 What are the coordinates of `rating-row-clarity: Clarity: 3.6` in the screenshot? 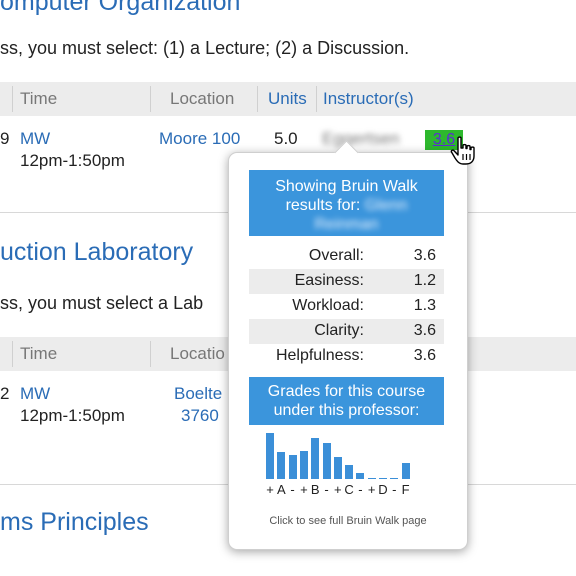 It's located at (346, 331).